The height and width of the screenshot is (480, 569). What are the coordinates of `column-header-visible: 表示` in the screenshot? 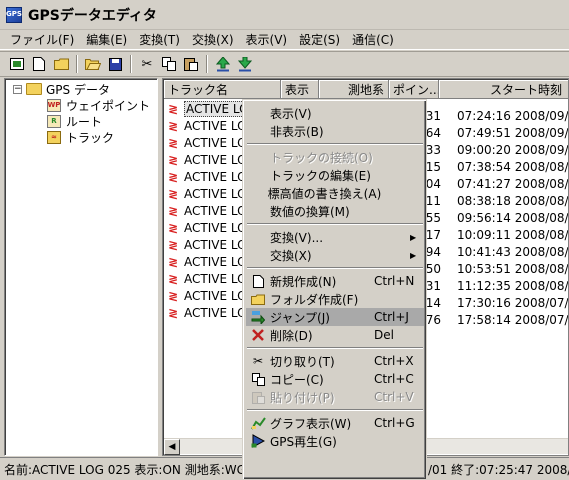 It's located at (300, 89).